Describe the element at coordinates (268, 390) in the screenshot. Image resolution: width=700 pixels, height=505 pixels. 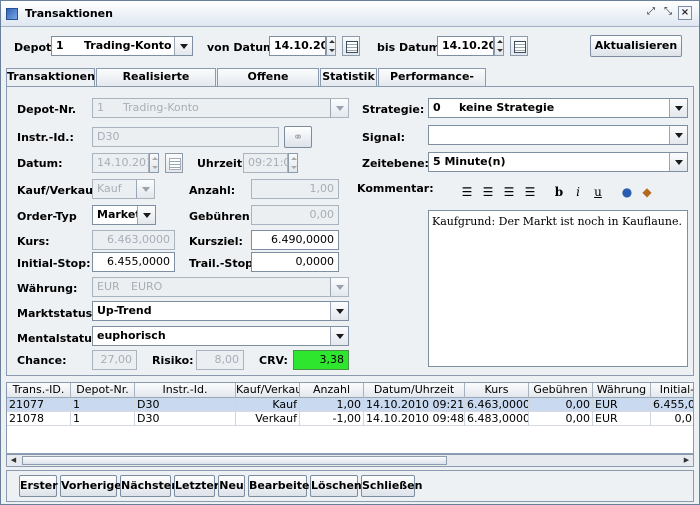
I see `column-header: Kauf/Verkauf` at that location.